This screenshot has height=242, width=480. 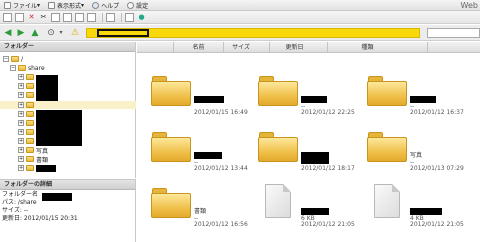 I want to click on upload-icon, so click(x=19, y=17).